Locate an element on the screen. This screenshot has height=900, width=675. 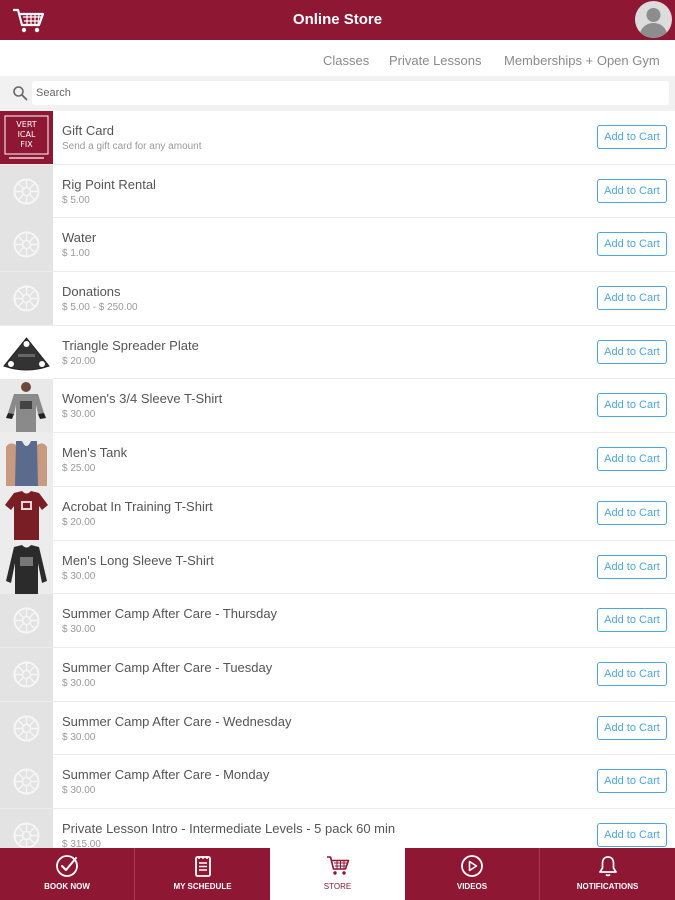
play-circle-icon is located at coordinates (472, 866).